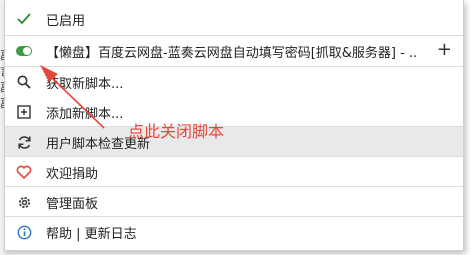  I want to click on annotation-text: 点此关闭脚本, so click(176, 131).